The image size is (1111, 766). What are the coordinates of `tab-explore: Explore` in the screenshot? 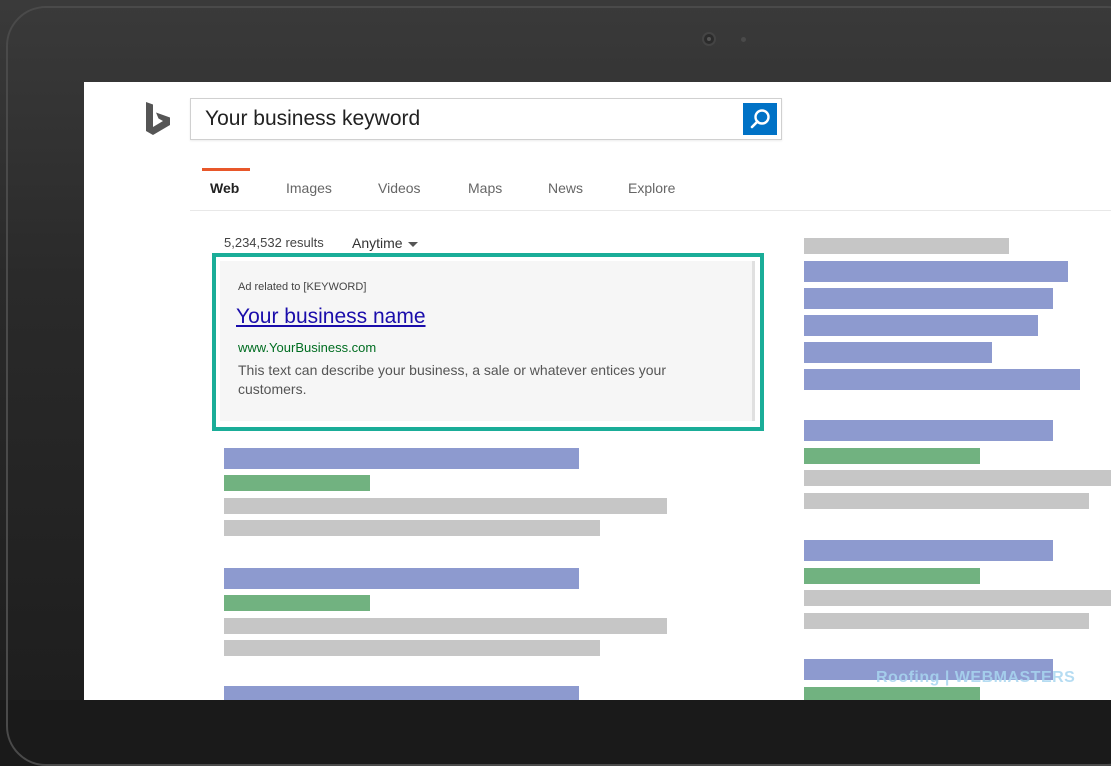 It's located at (651, 188).